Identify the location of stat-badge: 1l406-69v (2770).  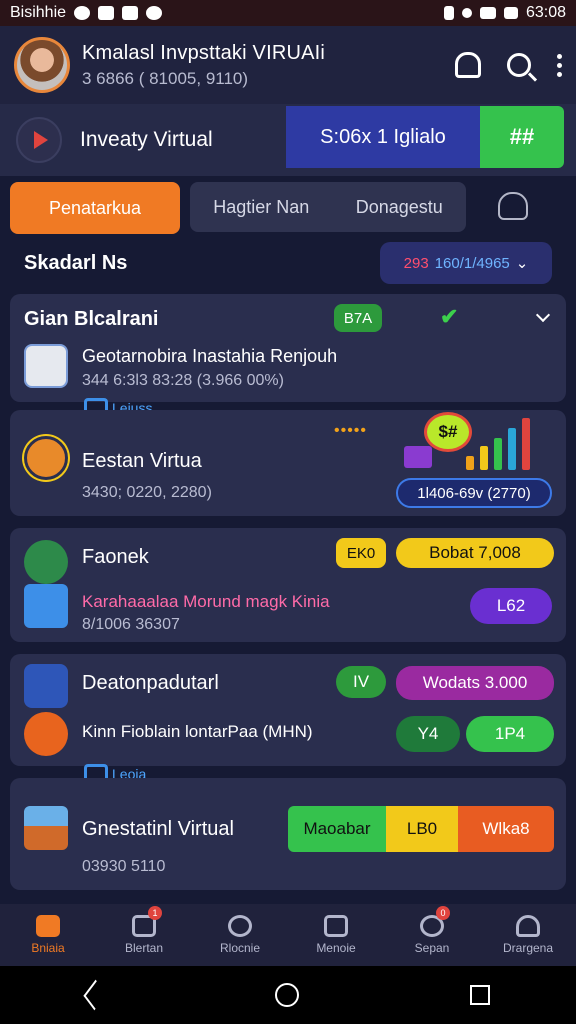
(474, 493).